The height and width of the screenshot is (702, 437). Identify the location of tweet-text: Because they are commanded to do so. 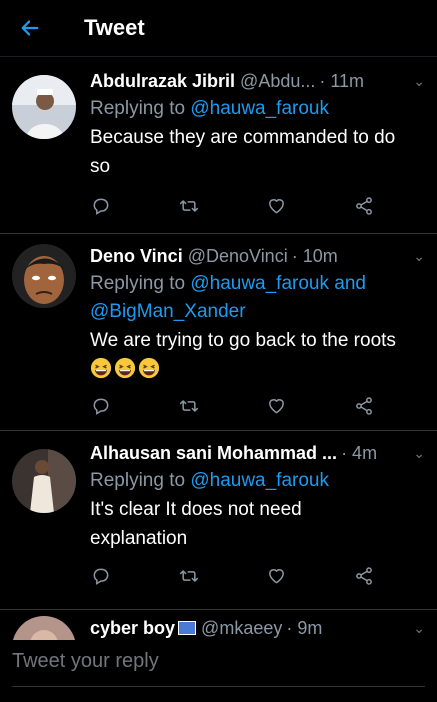
(257, 152).